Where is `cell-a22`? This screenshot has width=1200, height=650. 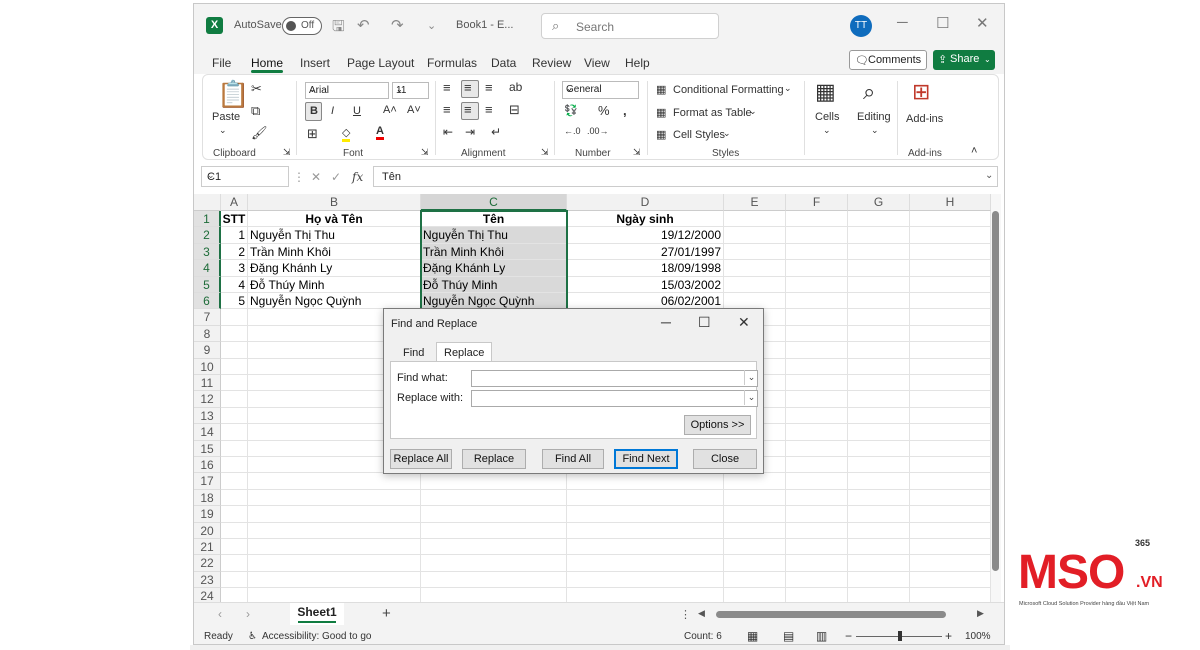
cell-a22 is located at coordinates (234, 563).